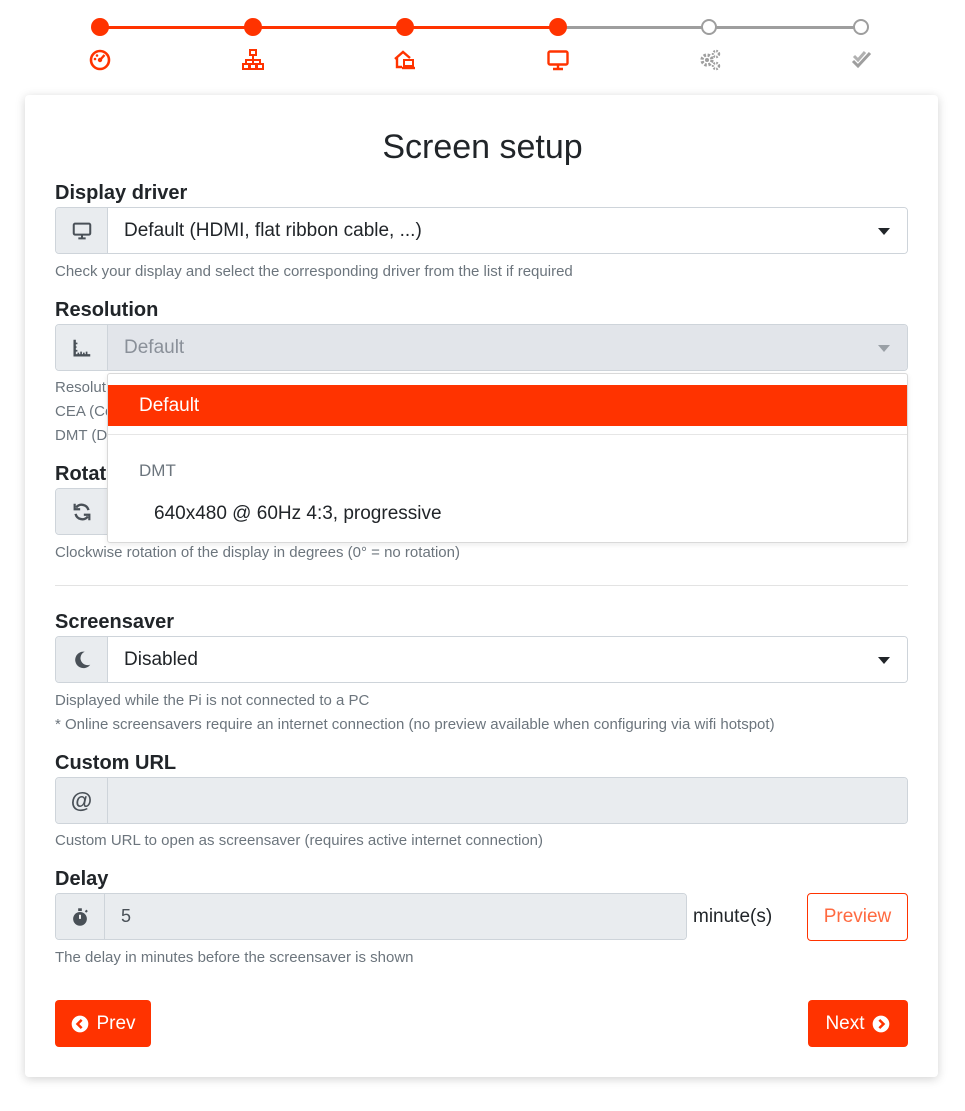 The width and height of the screenshot is (965, 1111). What do you see at coordinates (857, 917) in the screenshot?
I see `preview-button: Preview` at bounding box center [857, 917].